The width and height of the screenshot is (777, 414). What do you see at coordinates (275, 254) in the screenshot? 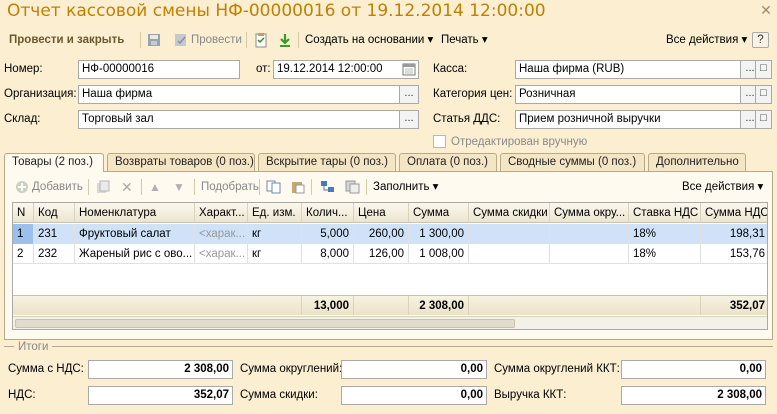
I see `cell-unit: кг` at bounding box center [275, 254].